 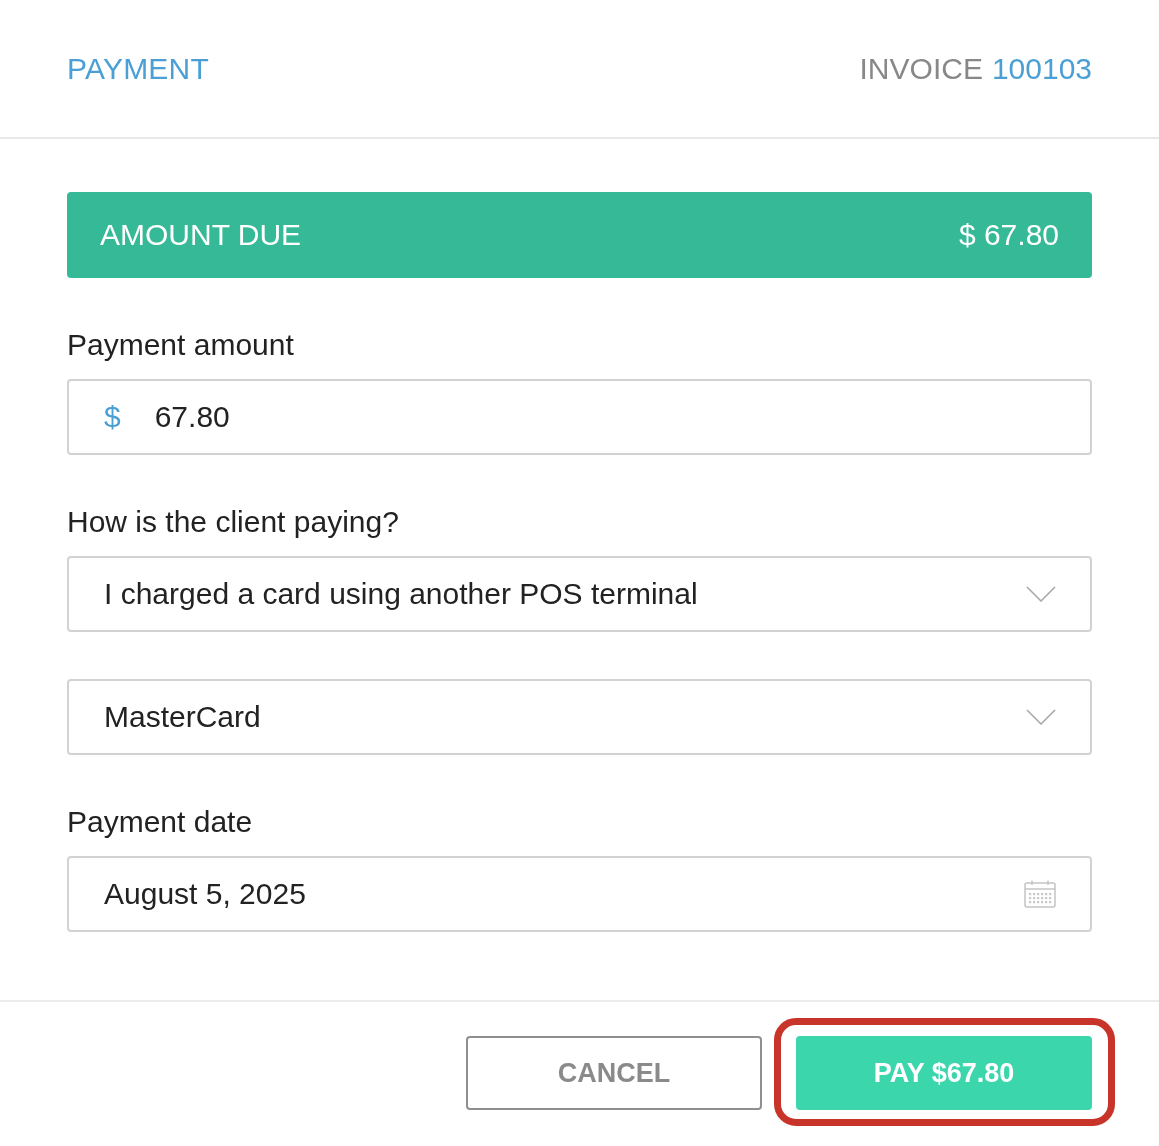 I want to click on modal-title: PAYMENT, so click(x=138, y=68).